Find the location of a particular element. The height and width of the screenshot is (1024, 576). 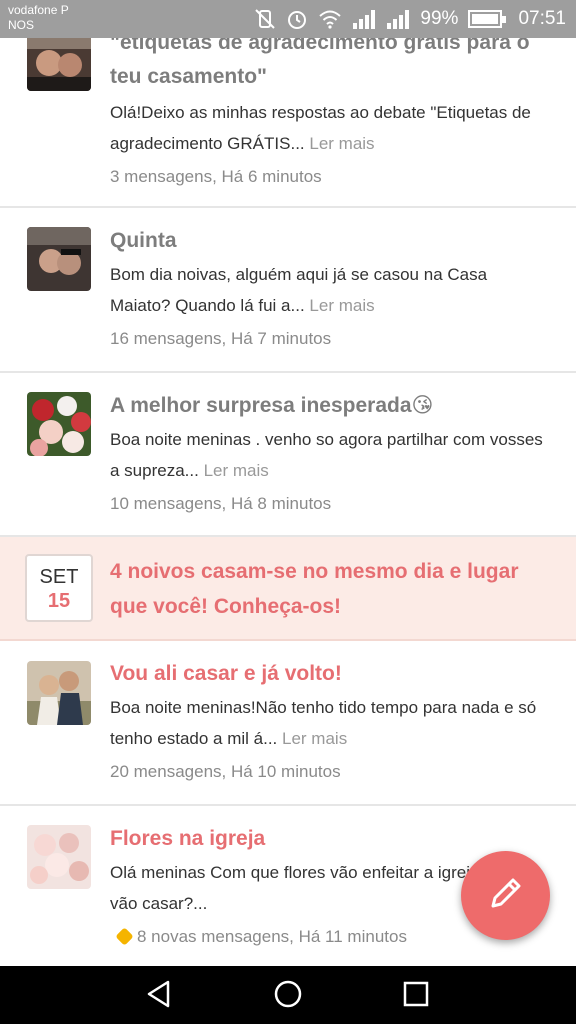

pencil-icon is located at coordinates (506, 895).